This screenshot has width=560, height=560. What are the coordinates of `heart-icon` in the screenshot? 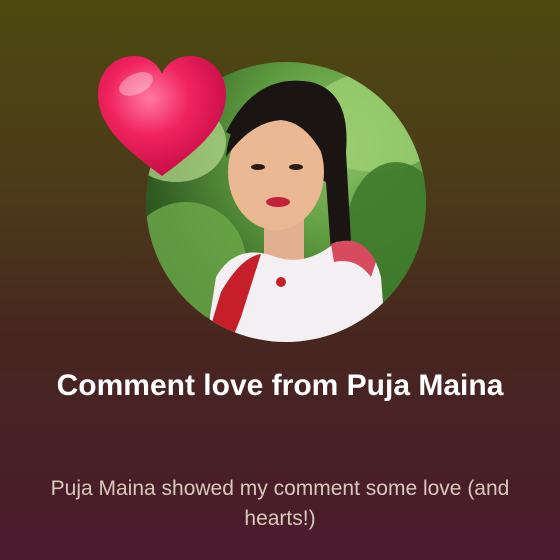 It's located at (162, 116).